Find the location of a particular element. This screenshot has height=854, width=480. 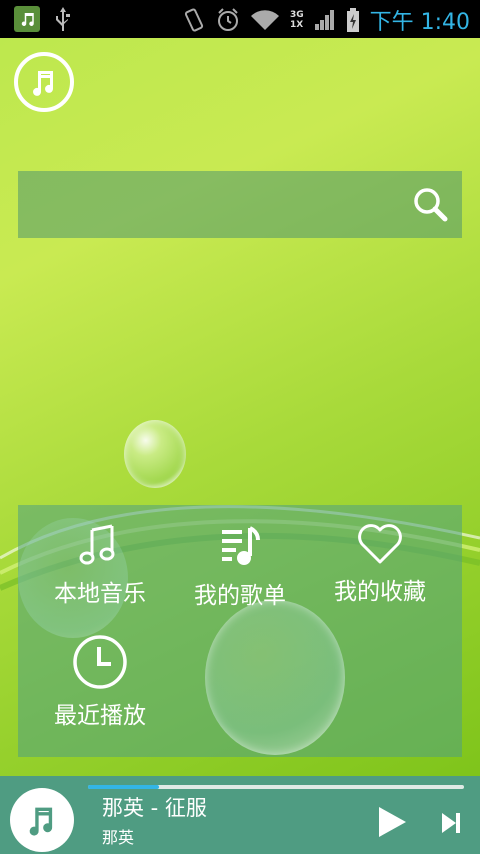

alarm-icon is located at coordinates (227, 19).